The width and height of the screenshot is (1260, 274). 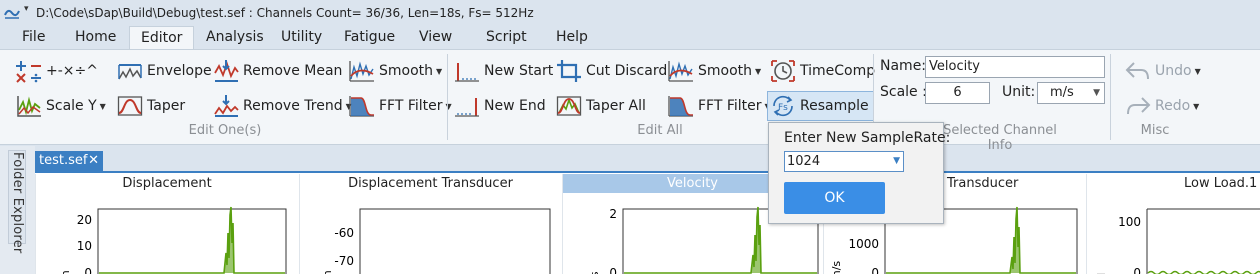 I want to click on ytick-label: 1000, so click(x=863, y=244).